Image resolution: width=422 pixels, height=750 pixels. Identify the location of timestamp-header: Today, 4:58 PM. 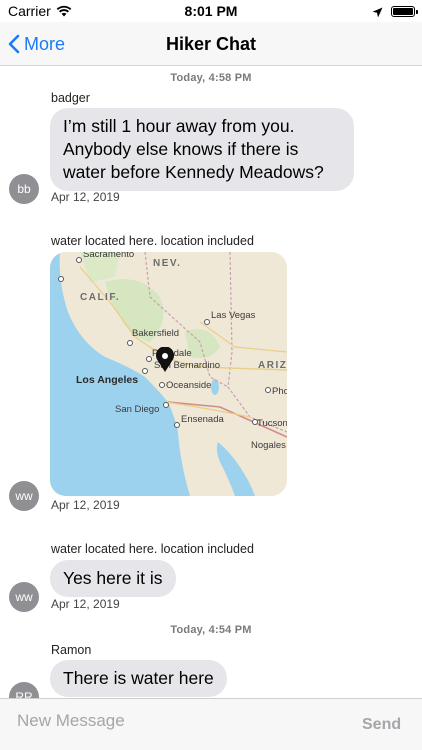
(211, 78).